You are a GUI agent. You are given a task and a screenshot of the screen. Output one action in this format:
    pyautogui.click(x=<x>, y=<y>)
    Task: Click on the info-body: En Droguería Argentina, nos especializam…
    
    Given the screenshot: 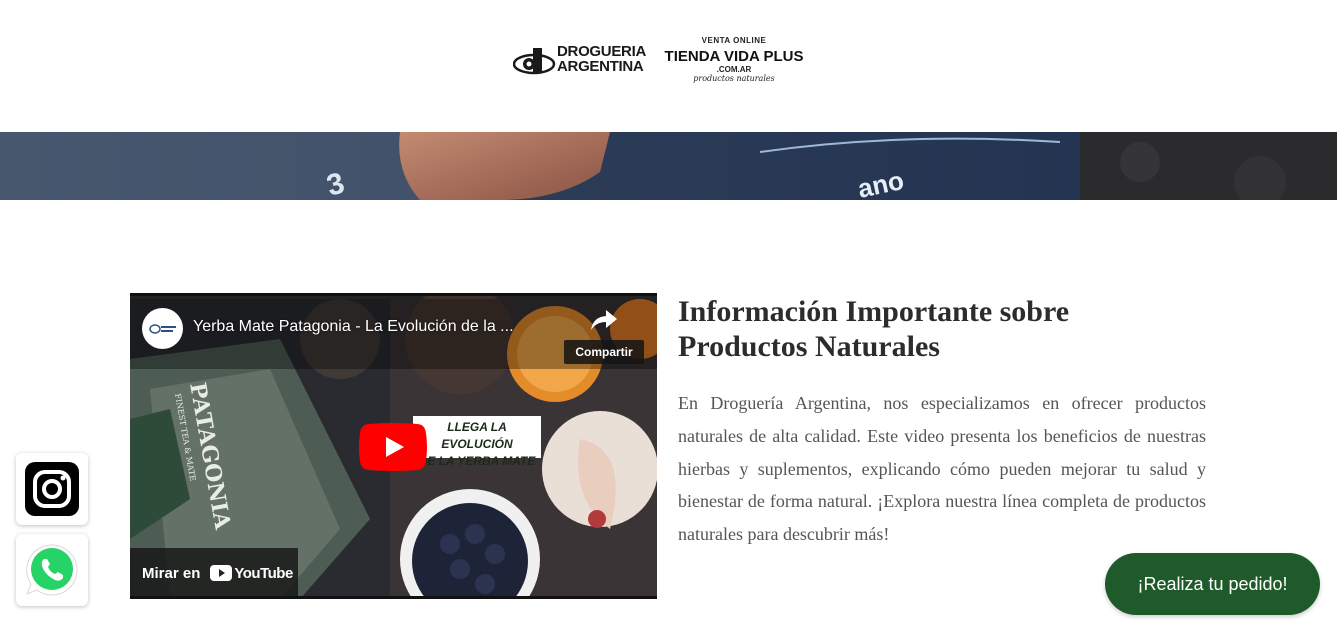 What is the action you would take?
    pyautogui.click(x=942, y=469)
    